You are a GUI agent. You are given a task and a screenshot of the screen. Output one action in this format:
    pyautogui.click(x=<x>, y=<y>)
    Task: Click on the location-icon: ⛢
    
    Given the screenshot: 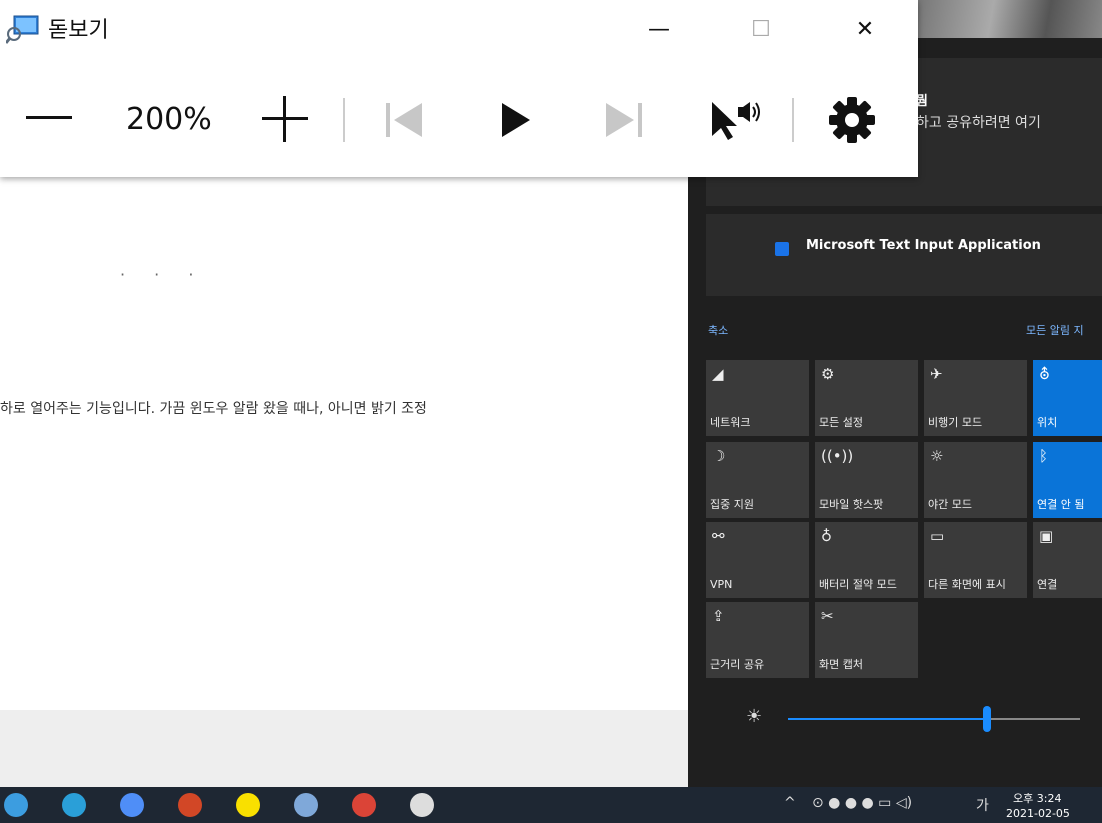 What is the action you would take?
    pyautogui.click(x=1044, y=374)
    